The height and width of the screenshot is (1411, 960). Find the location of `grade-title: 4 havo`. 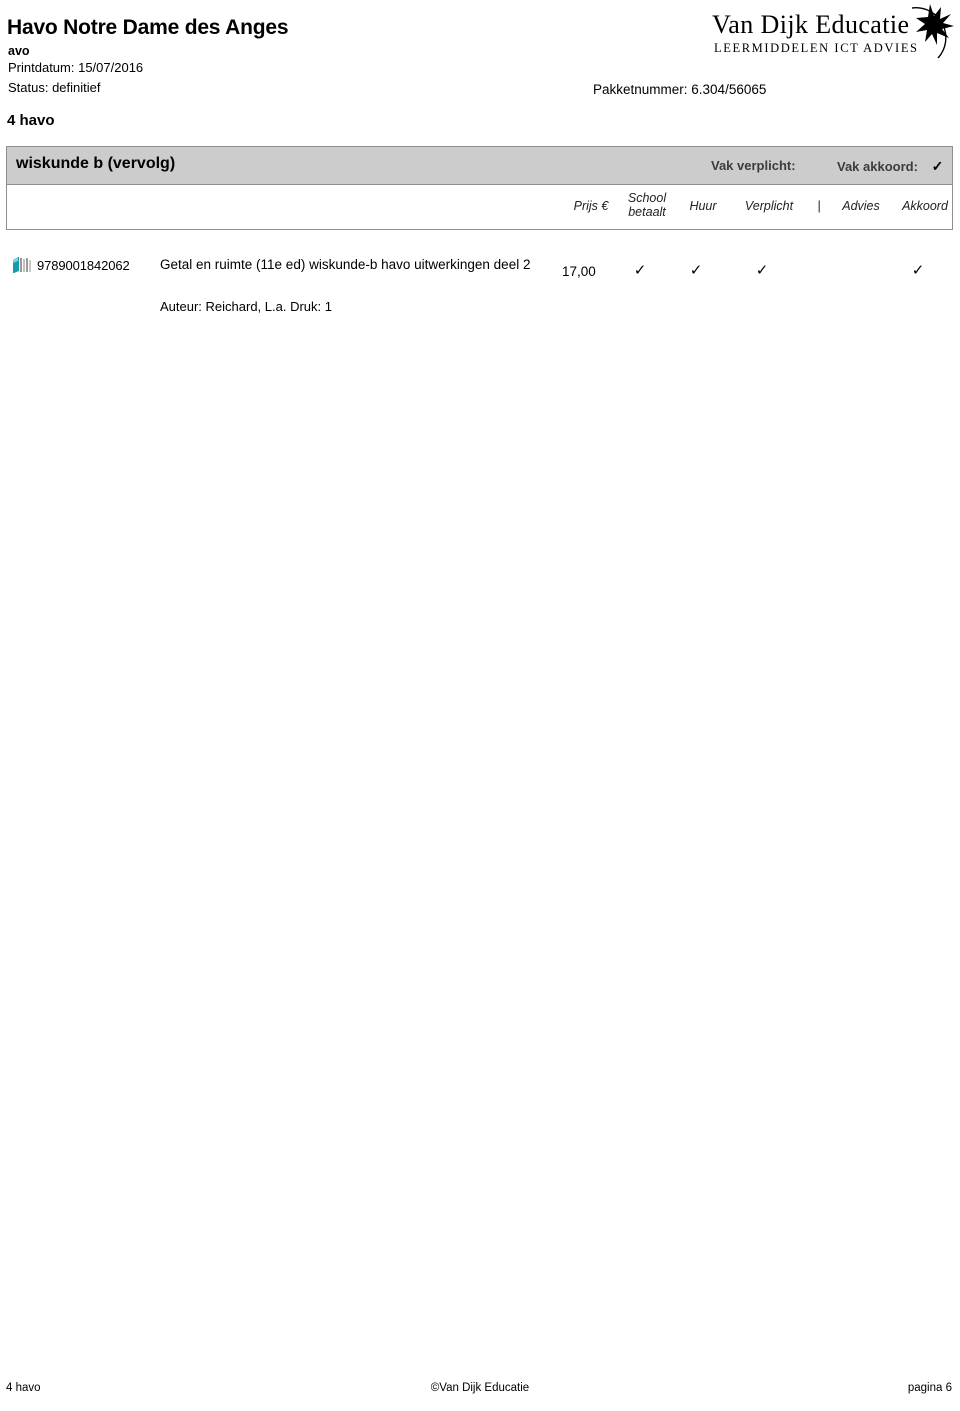

grade-title: 4 havo is located at coordinates (31, 120).